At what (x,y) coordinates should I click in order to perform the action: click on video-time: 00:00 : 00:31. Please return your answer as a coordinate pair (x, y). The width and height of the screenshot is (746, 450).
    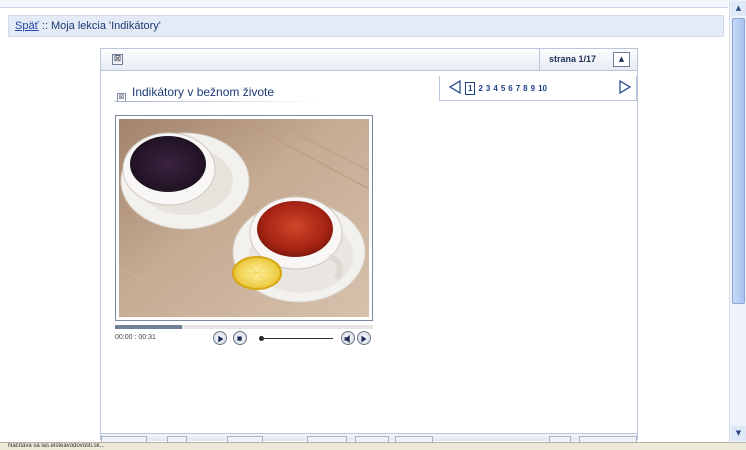
    Looking at the image, I should click on (135, 337).